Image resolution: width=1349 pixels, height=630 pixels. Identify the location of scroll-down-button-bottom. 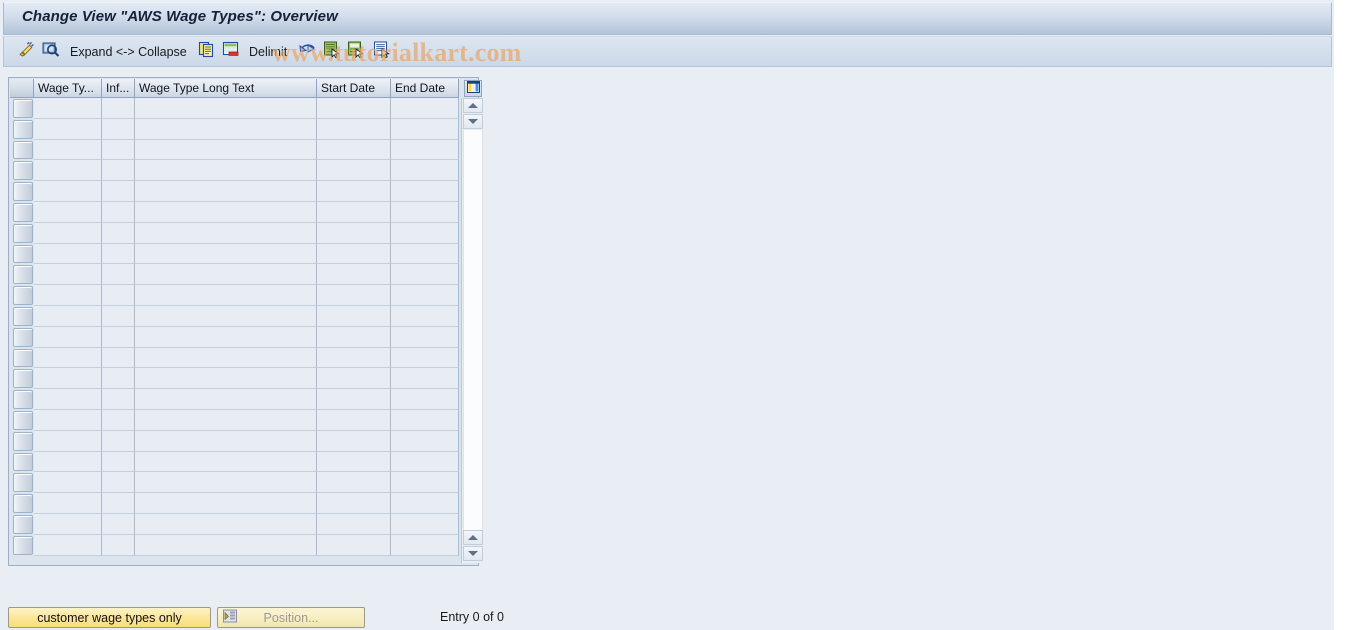
(473, 553).